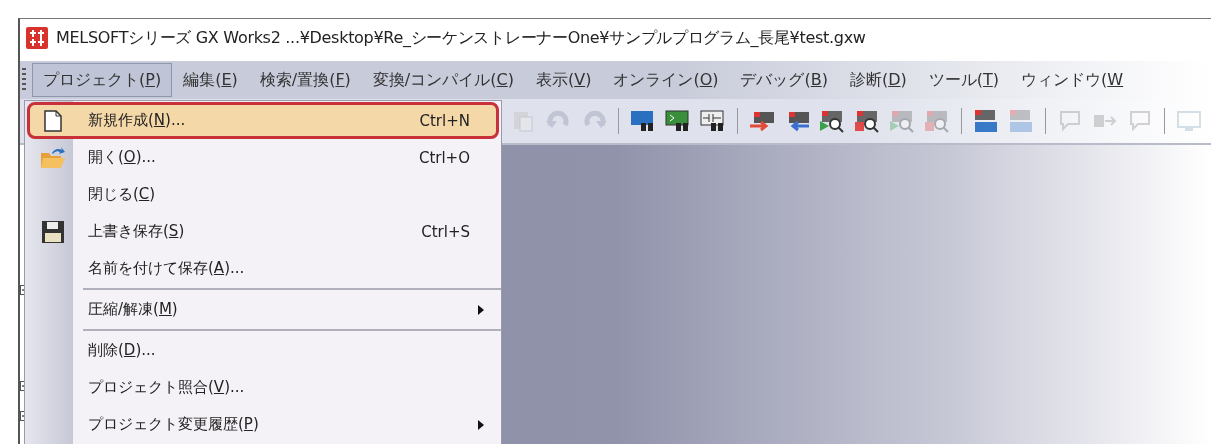 The image size is (1211, 444). I want to click on menu-item: 表示(V), so click(563, 80).